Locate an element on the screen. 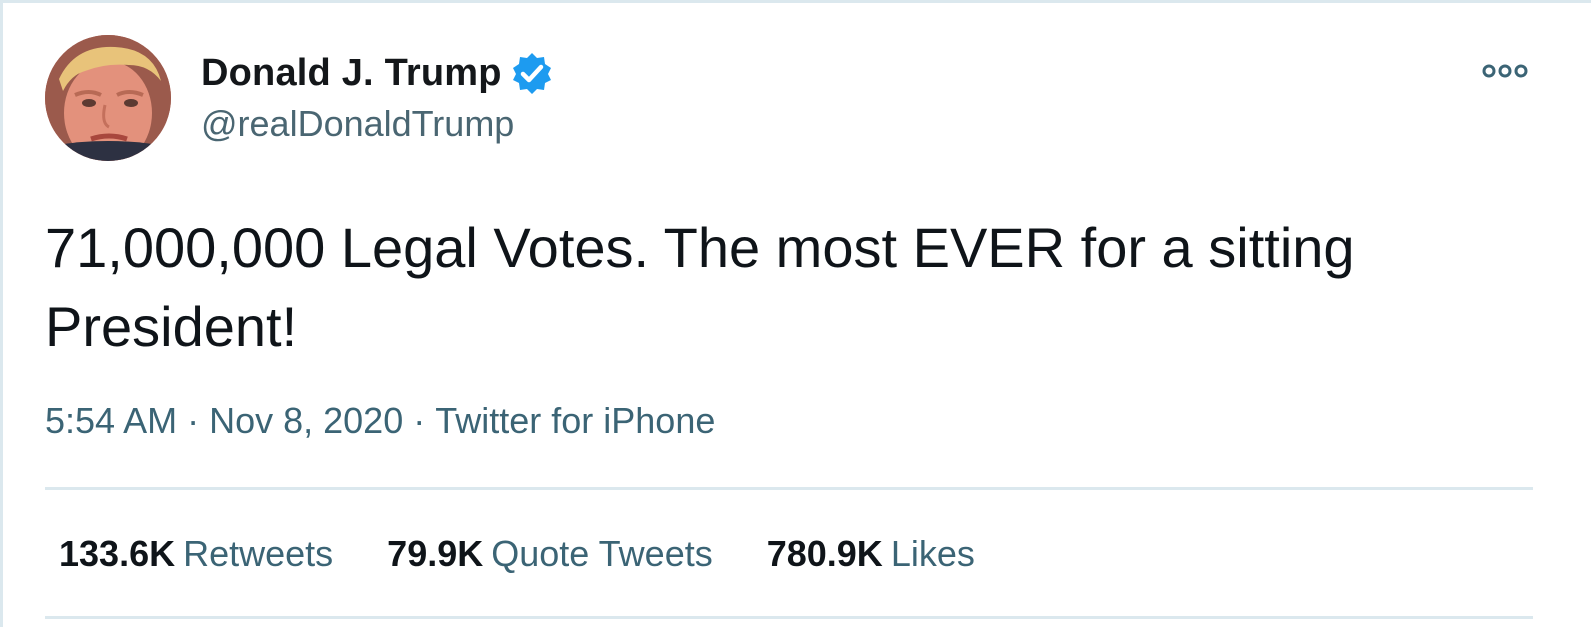  quote-tweets-count: 79.9K is located at coordinates (435, 553).